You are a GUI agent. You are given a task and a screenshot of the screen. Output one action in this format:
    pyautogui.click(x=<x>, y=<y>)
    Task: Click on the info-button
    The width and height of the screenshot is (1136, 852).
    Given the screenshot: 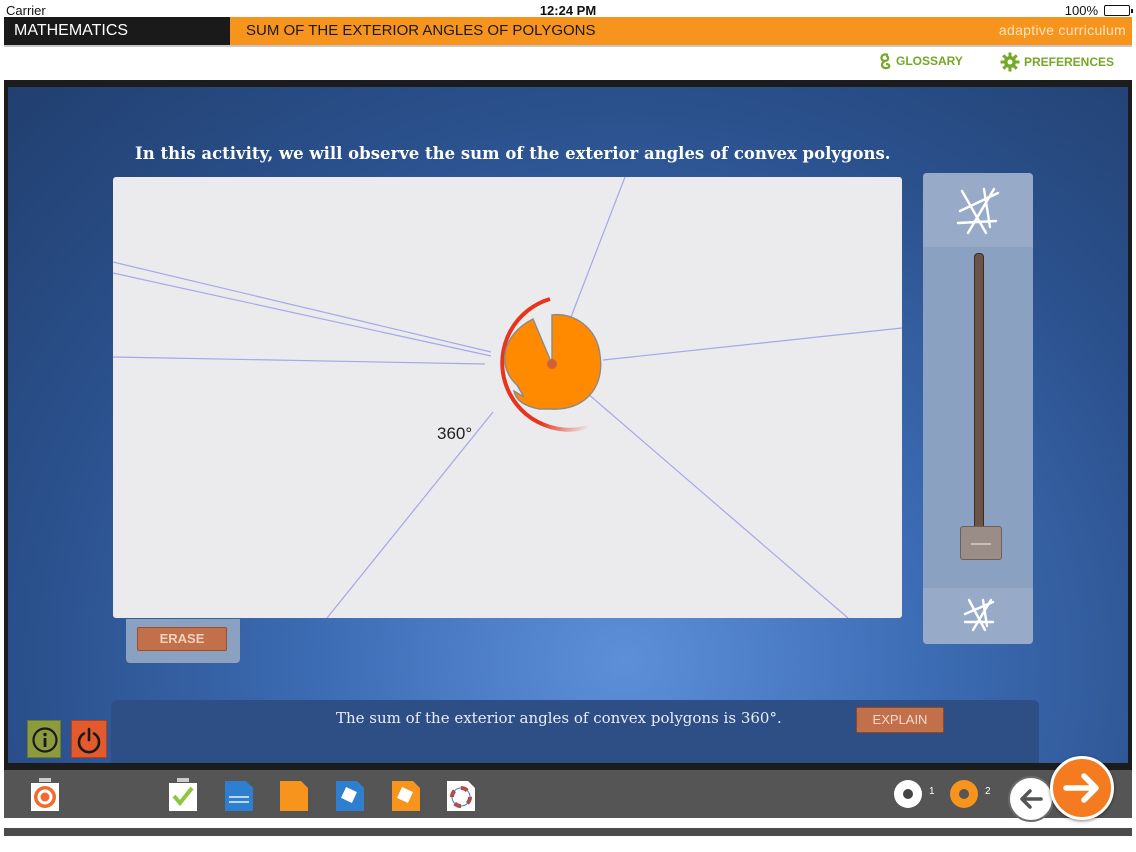 What is the action you would take?
    pyautogui.click(x=44, y=739)
    